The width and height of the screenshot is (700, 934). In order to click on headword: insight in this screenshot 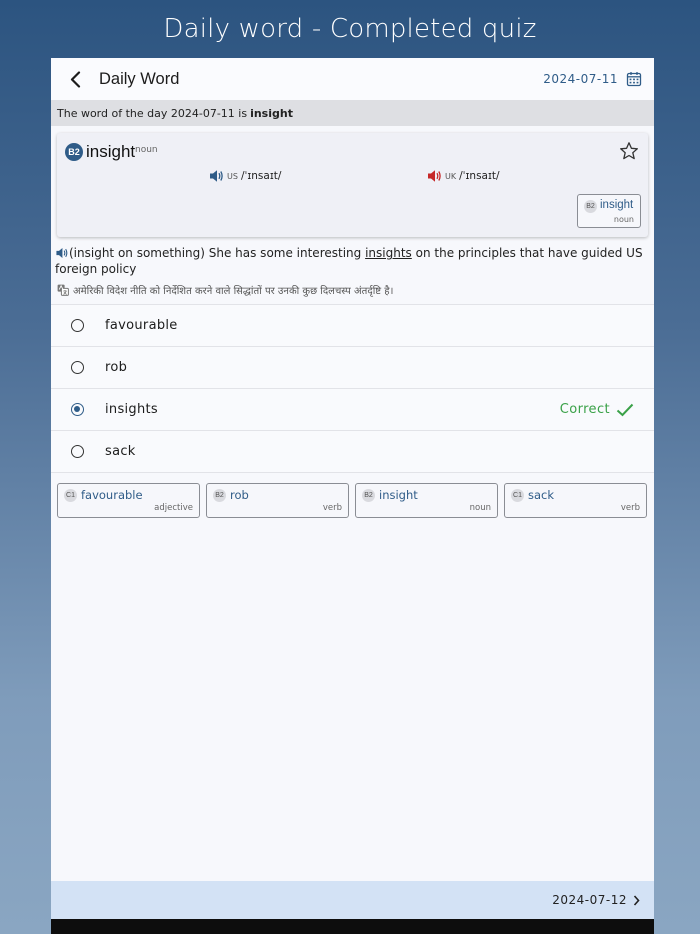, I will do `click(111, 151)`.